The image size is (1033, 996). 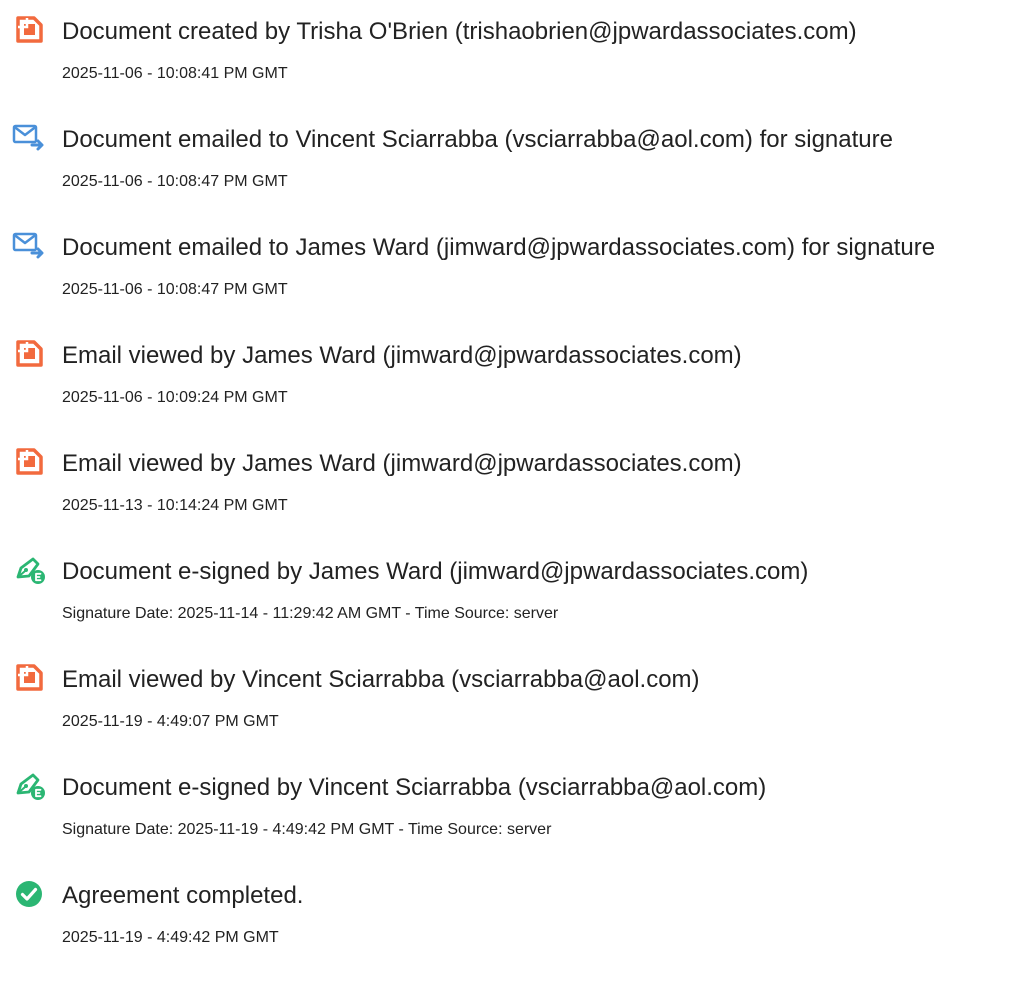 What do you see at coordinates (170, 721) in the screenshot?
I see `event-timestamp: 2025-11-19 - 4:49:07 PM GMT` at bounding box center [170, 721].